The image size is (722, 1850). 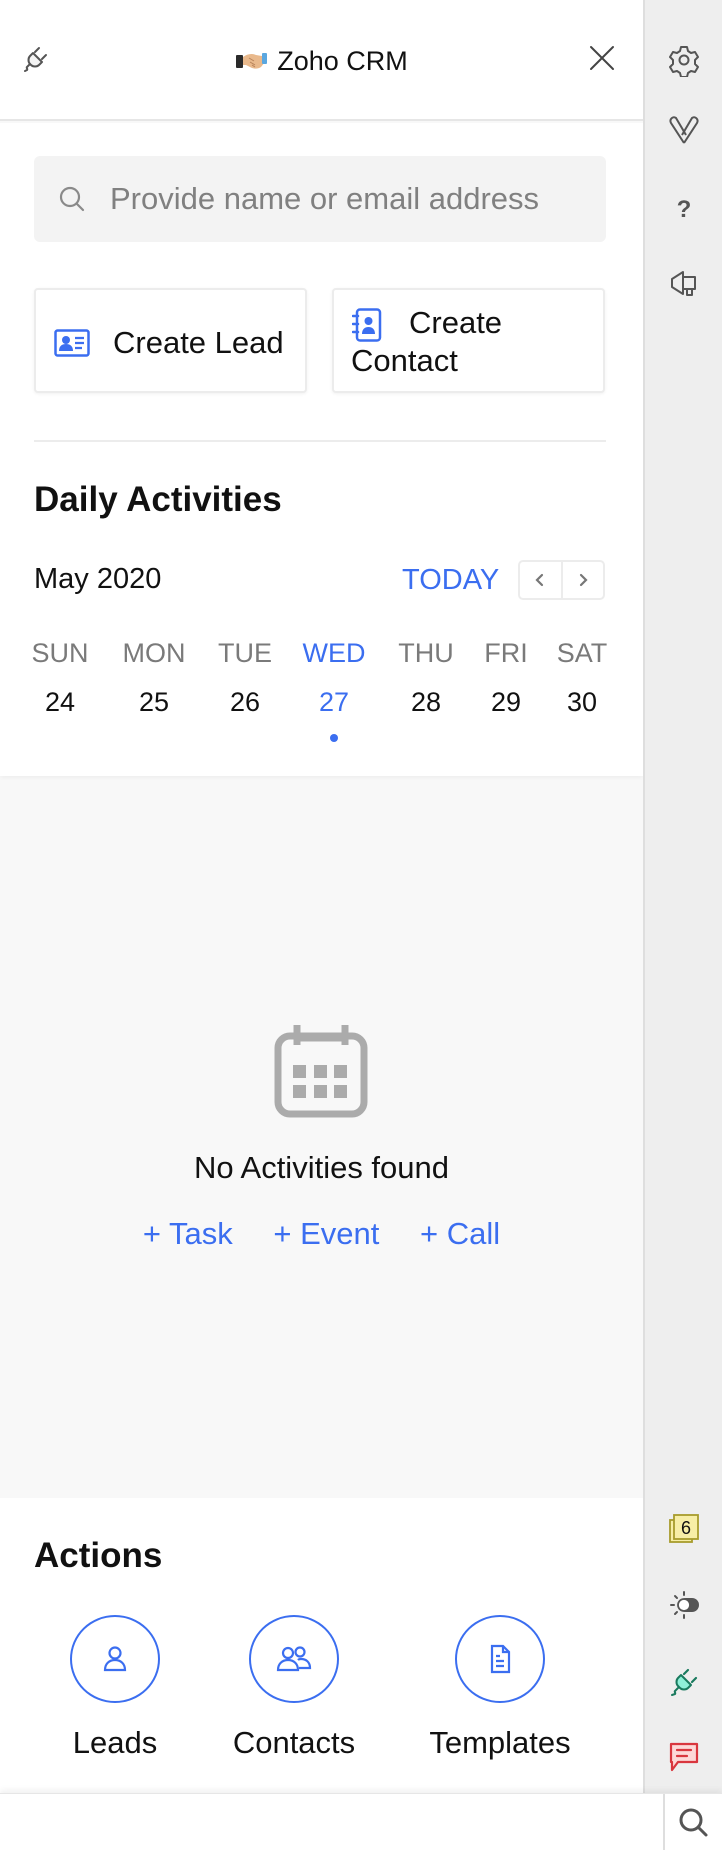 I want to click on users-icon, so click(x=294, y=1659).